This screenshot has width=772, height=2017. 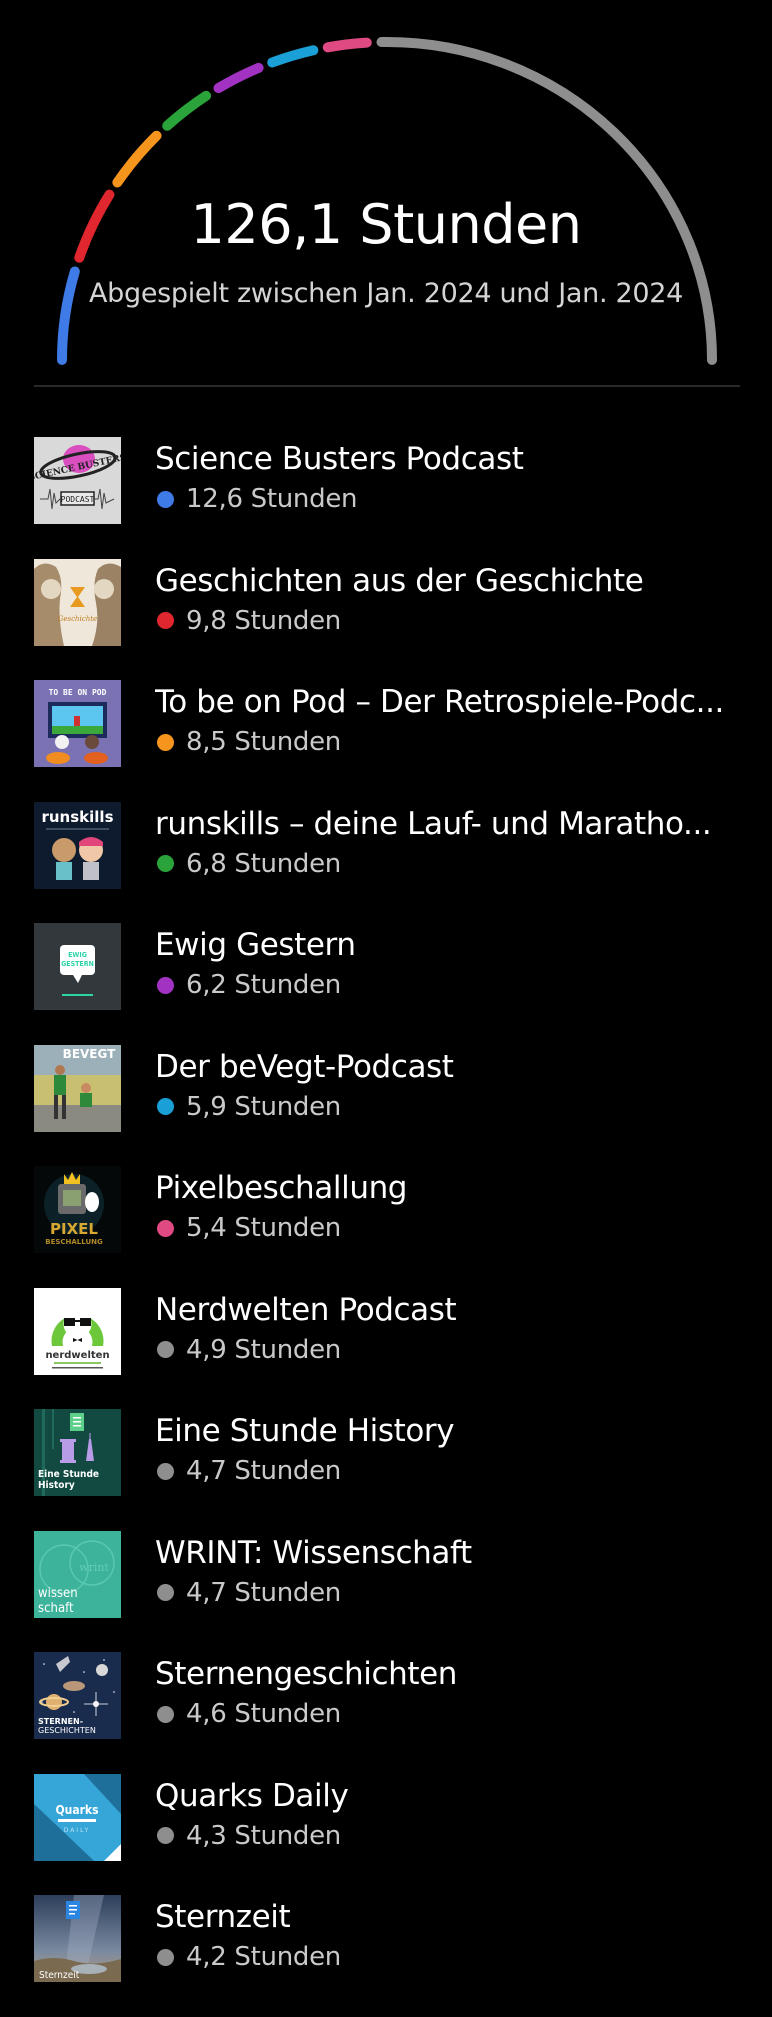 What do you see at coordinates (386, 1105) in the screenshot?
I see `podcast-row: BEVEGT Der beVegt-Podcast 5,9 Stunden` at bounding box center [386, 1105].